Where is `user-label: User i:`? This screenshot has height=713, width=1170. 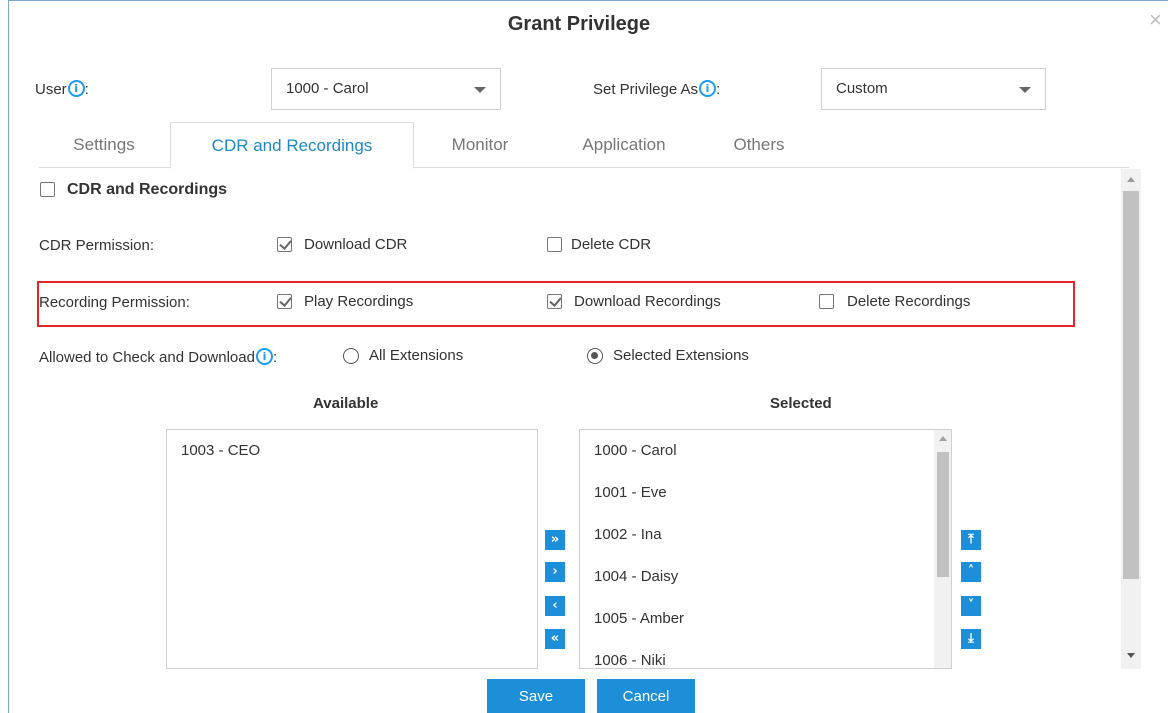 user-label: User i: is located at coordinates (62, 89).